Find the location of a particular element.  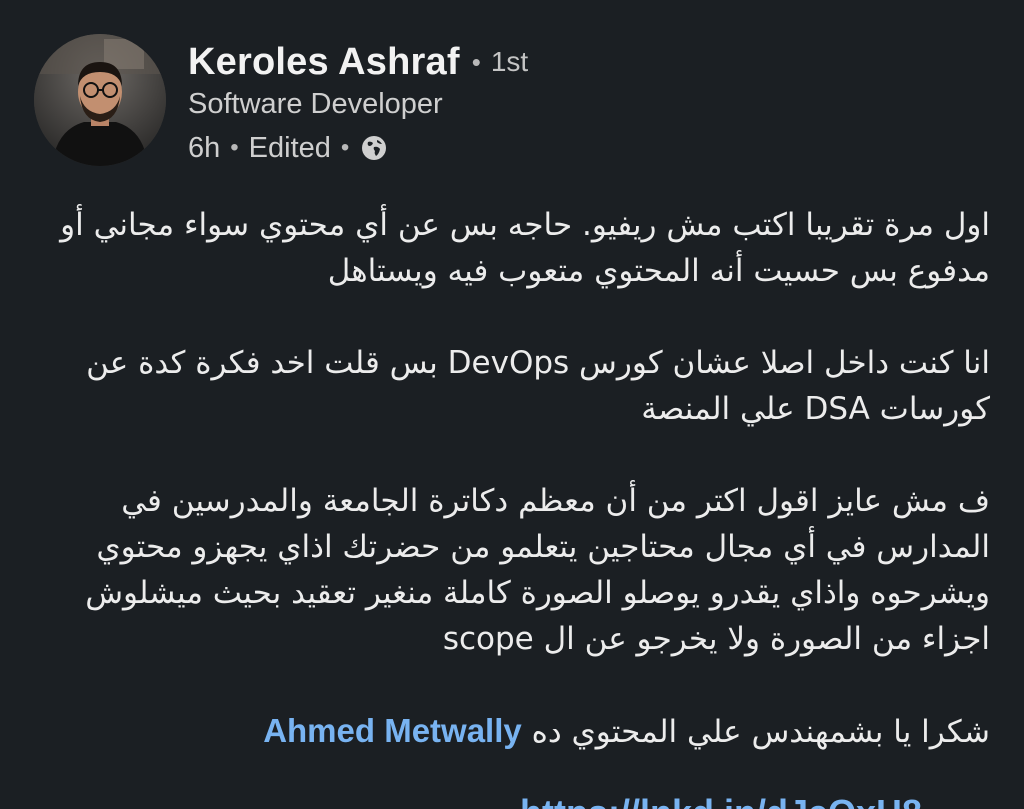

edited-label: Edited is located at coordinates (289, 147).